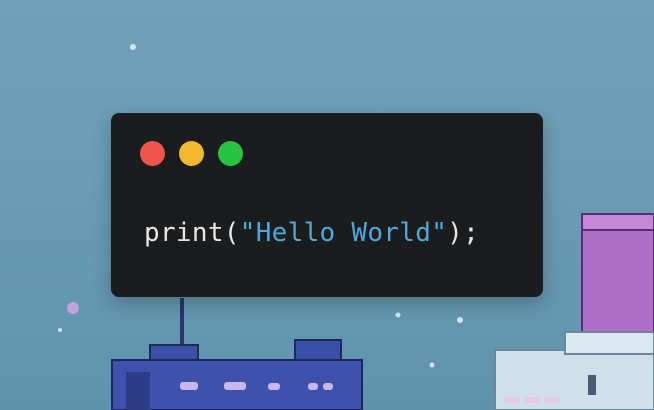  What do you see at coordinates (231, 233) in the screenshot?
I see `open-paren: (` at bounding box center [231, 233].